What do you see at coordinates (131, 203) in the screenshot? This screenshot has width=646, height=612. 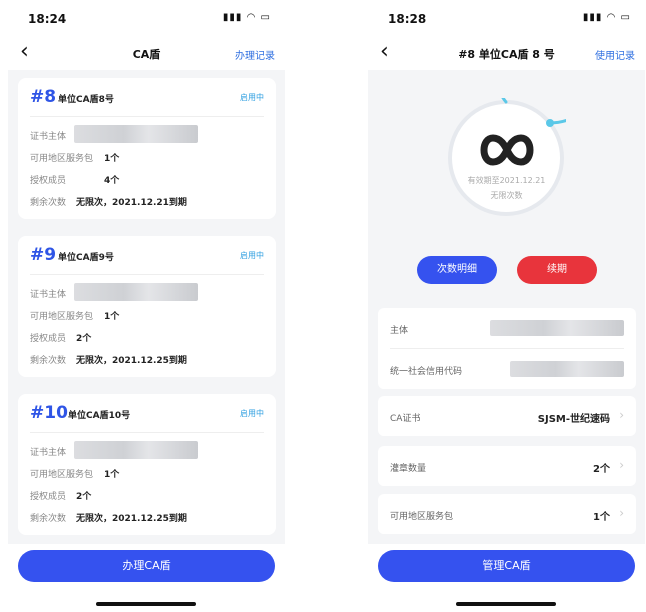 I see `remaining-value: 无限次，2021.12.21到期` at bounding box center [131, 203].